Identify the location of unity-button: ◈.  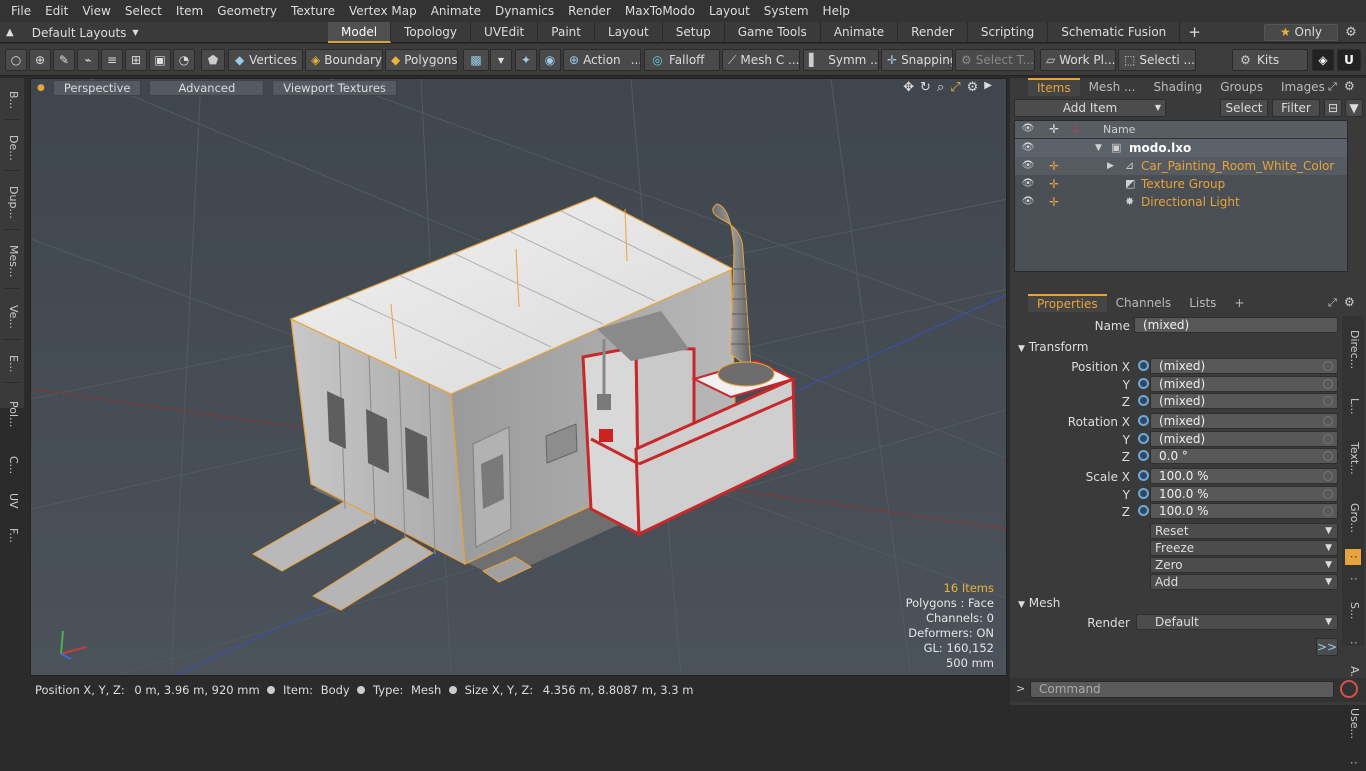
(1323, 60).